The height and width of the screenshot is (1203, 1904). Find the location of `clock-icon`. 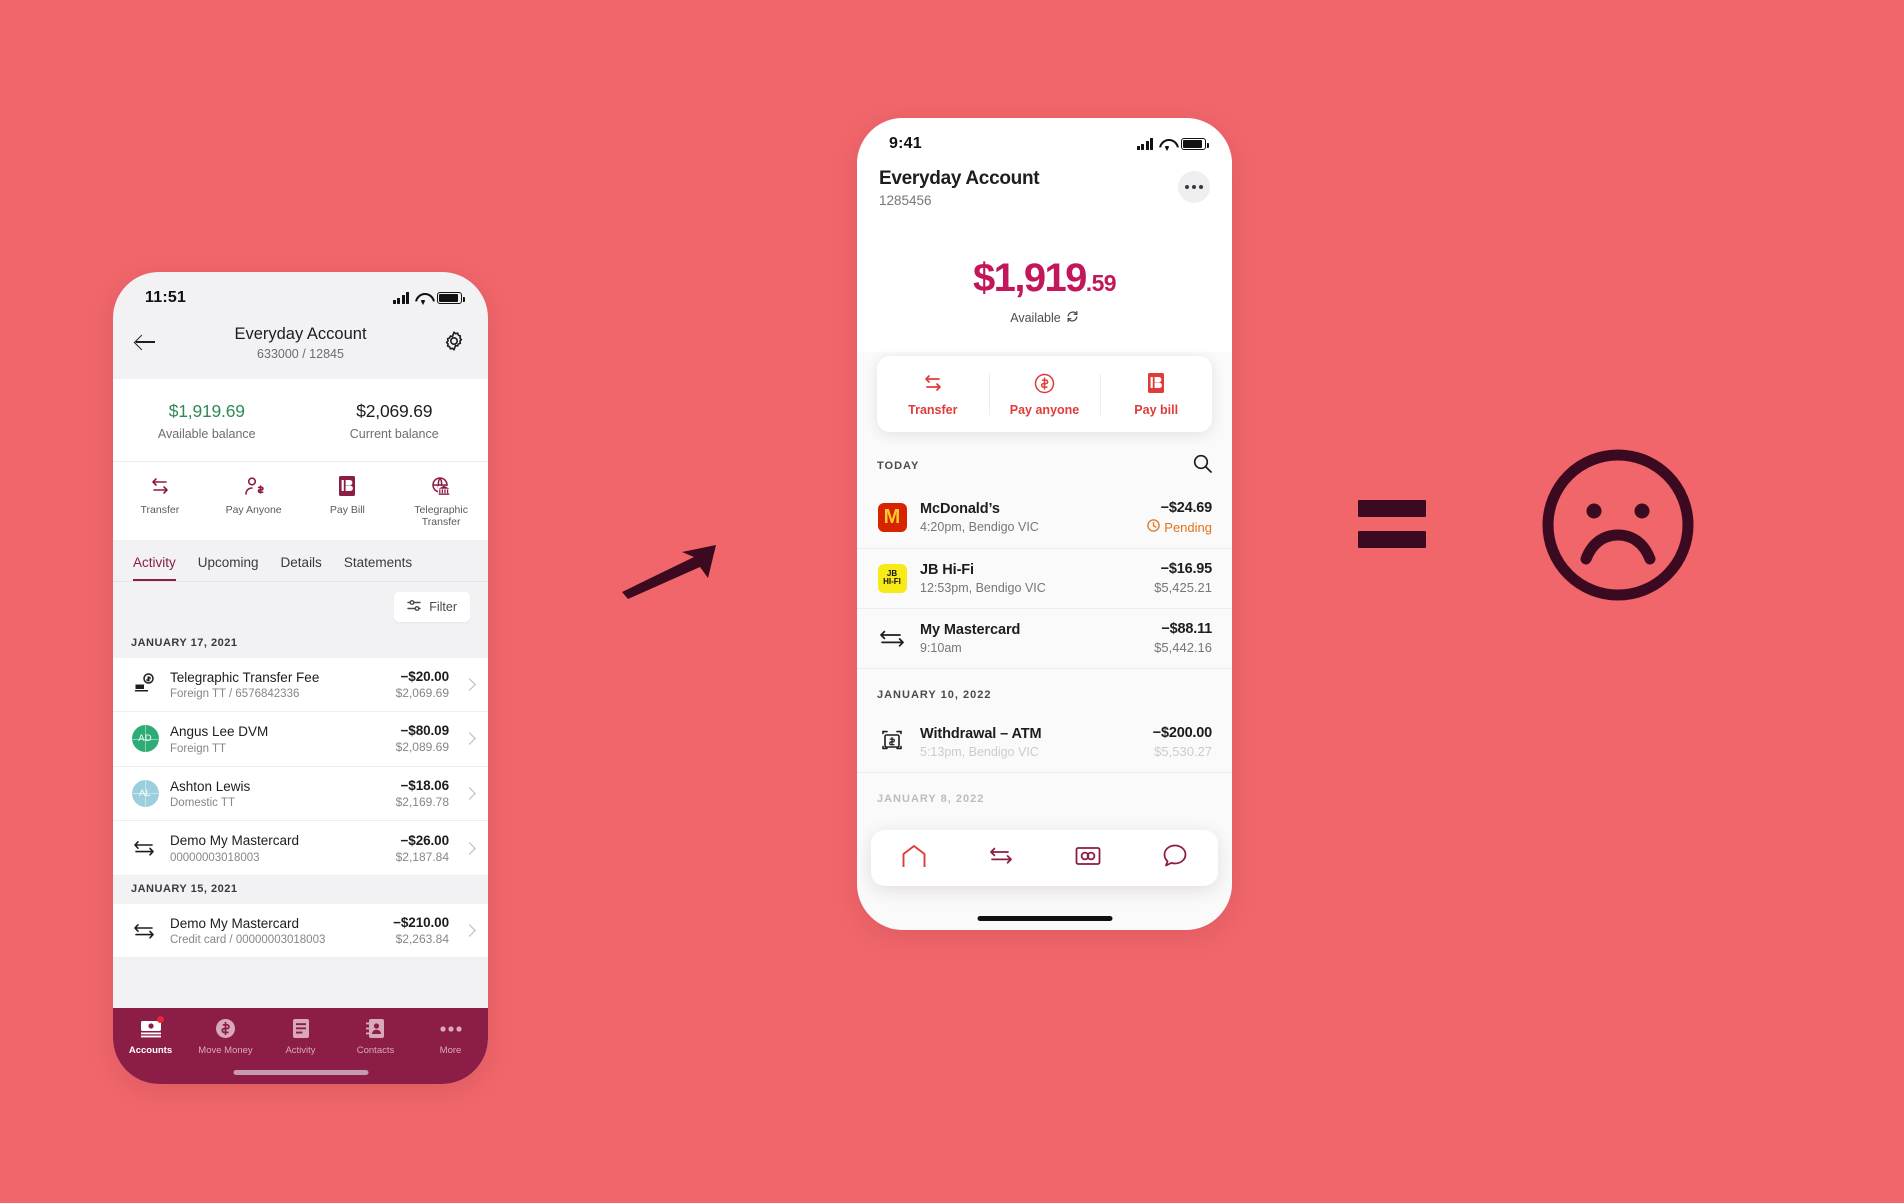

clock-icon is located at coordinates (1154, 527).